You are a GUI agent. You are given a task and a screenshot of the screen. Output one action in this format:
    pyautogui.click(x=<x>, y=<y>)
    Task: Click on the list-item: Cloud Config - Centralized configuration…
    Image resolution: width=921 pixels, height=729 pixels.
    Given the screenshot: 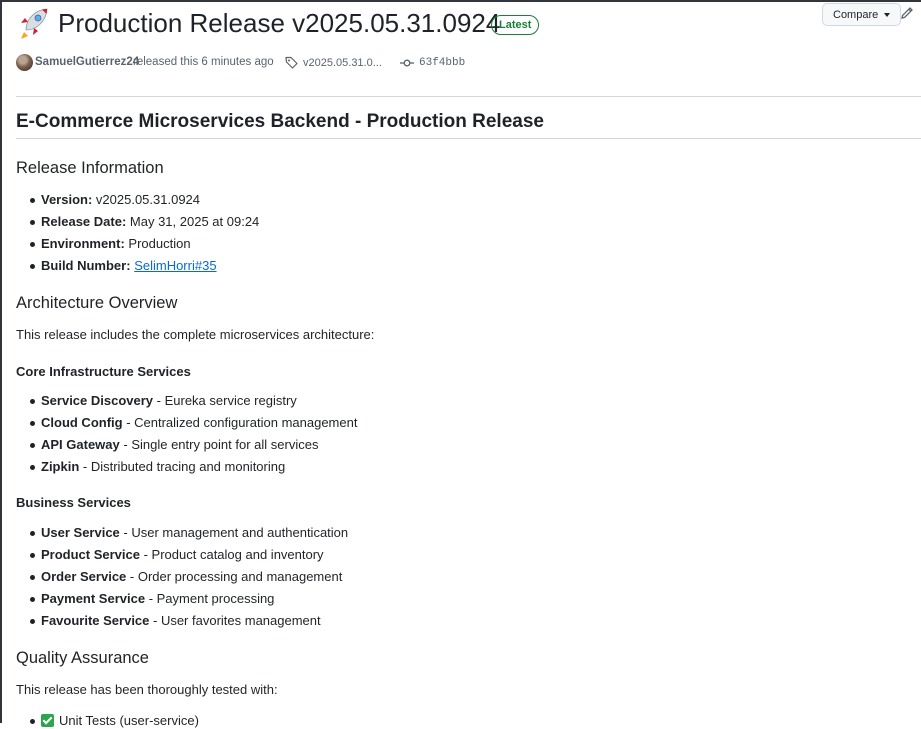 What is the action you would take?
    pyautogui.click(x=193, y=423)
    